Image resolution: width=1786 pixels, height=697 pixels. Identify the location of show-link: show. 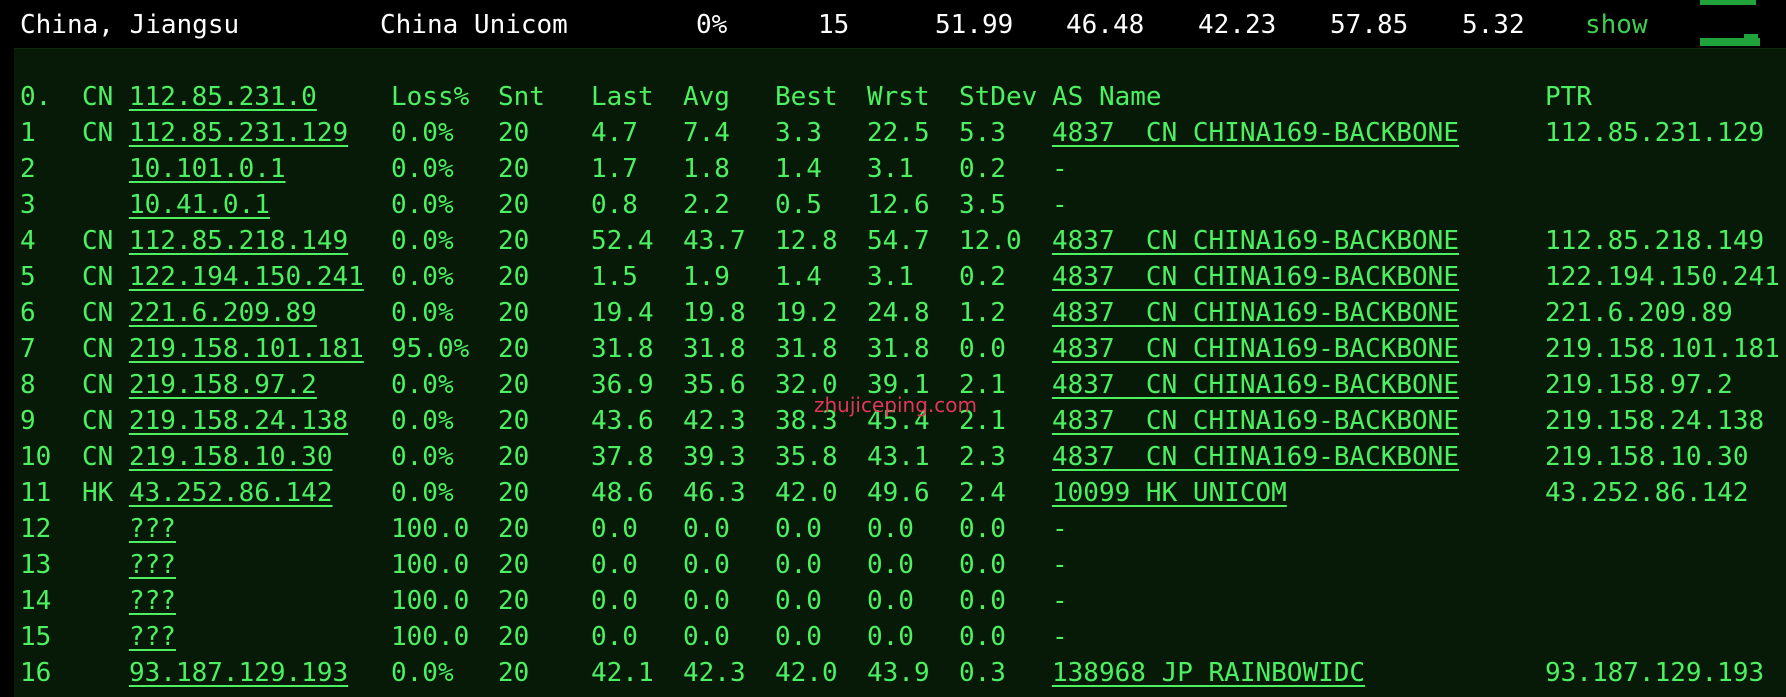
(1616, 25).